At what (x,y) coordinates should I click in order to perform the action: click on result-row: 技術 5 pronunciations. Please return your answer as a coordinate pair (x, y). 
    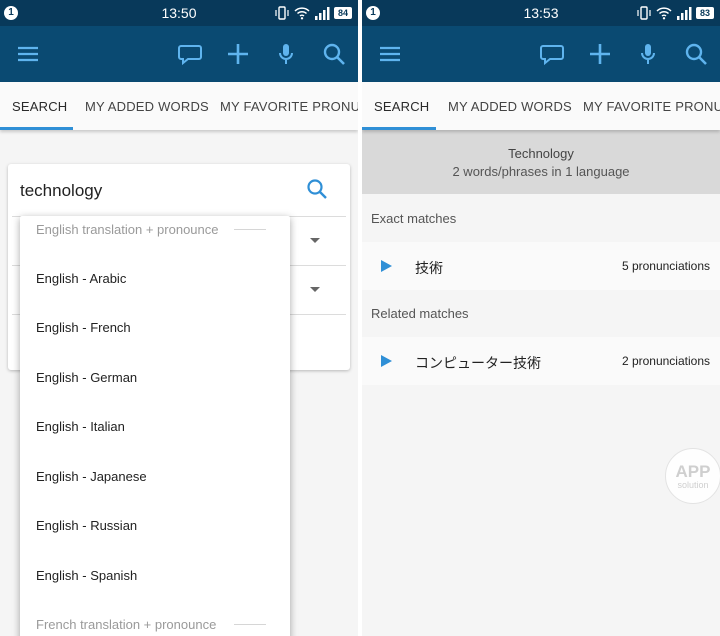
    Looking at the image, I should click on (541, 266).